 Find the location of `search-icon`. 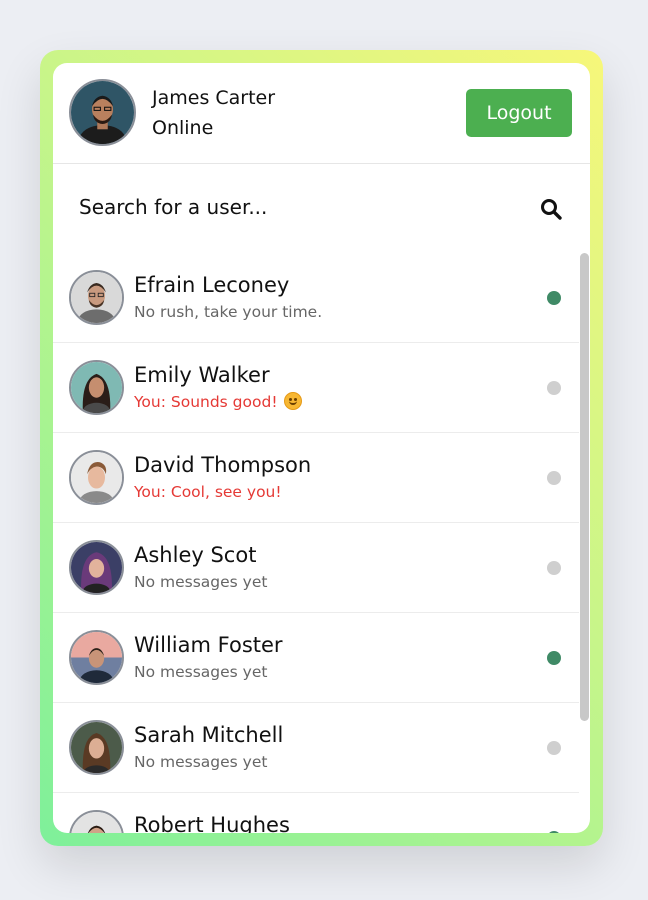

search-icon is located at coordinates (551, 209).